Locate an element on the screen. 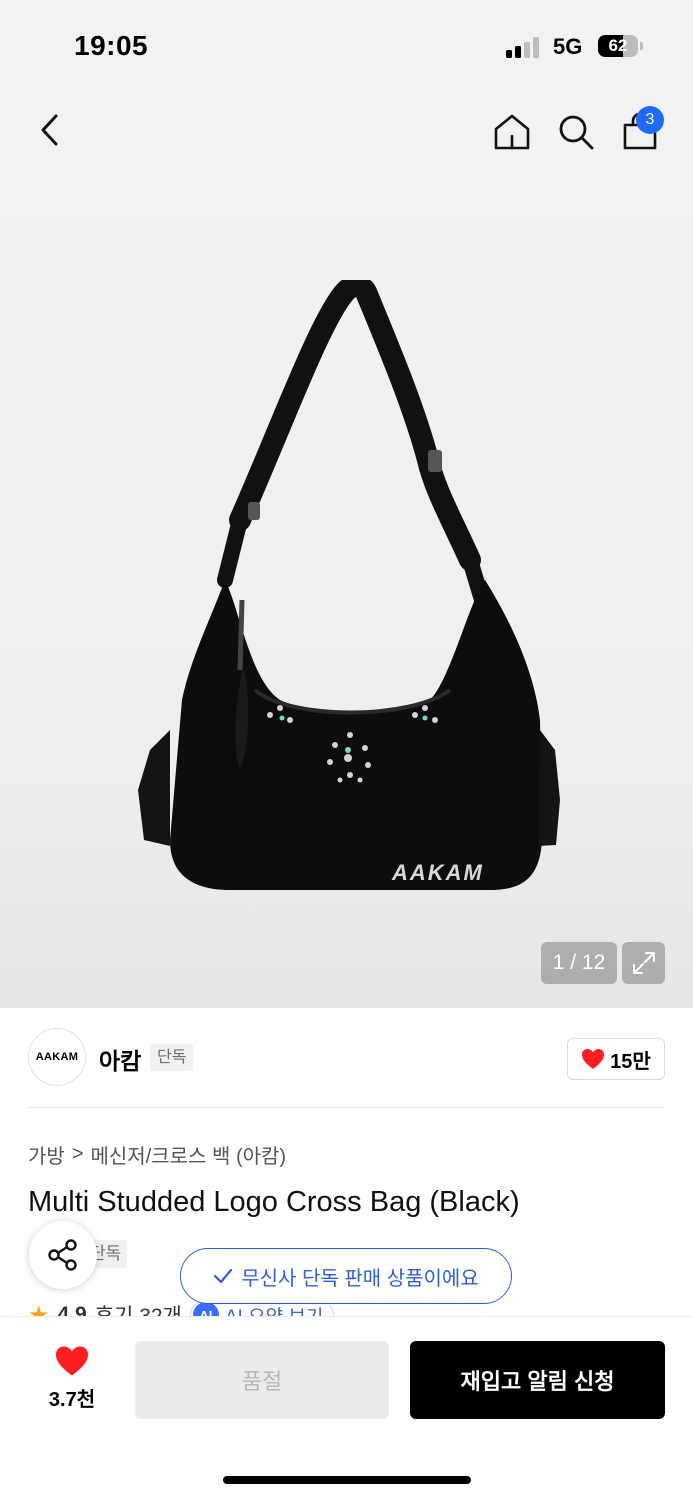  status-bar: 19:05 5G 62 is located at coordinates (346, 45).